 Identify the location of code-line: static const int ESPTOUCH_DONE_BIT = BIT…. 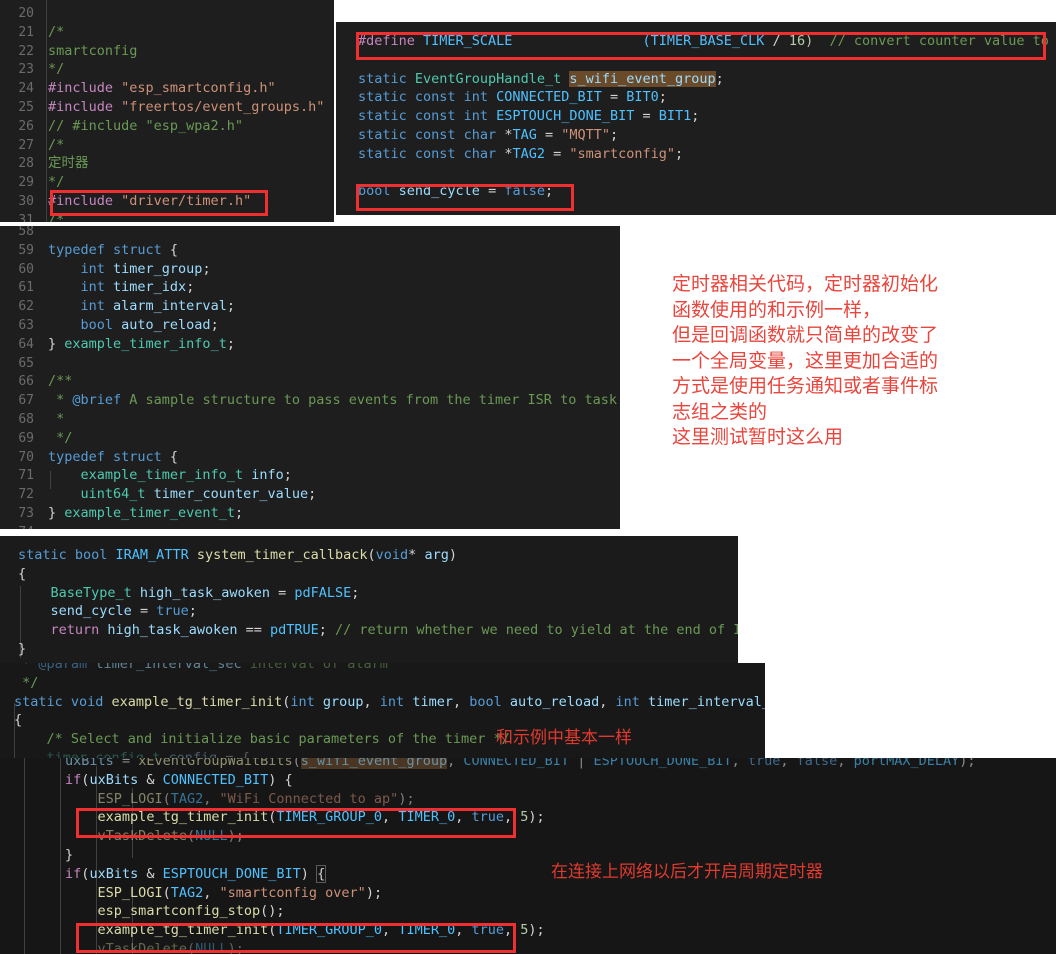
(529, 116).